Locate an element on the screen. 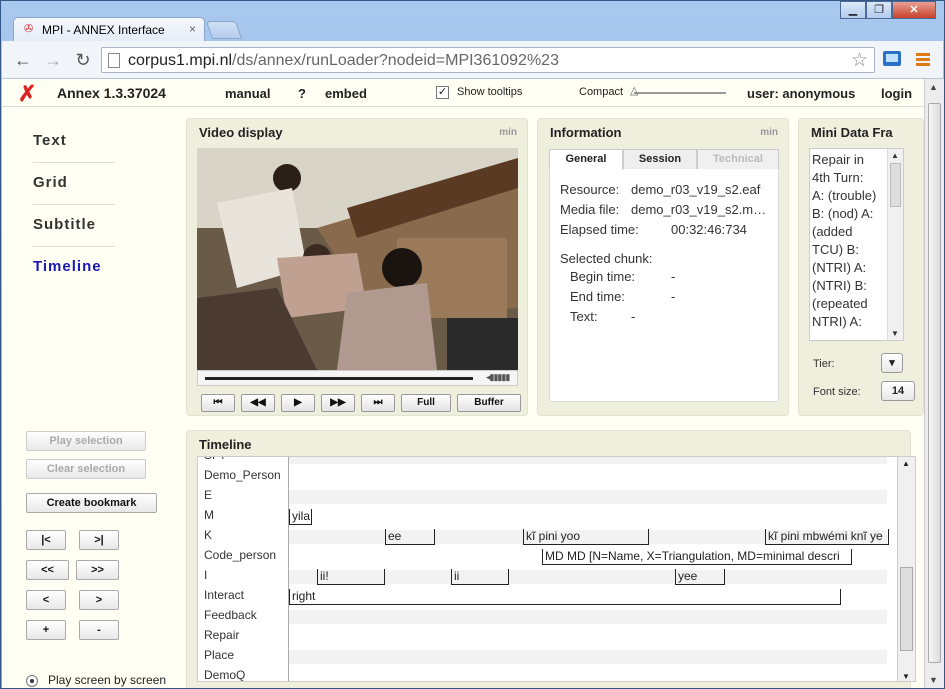 The height and width of the screenshot is (689, 945). skip-start-button: ⏮ is located at coordinates (218, 403).